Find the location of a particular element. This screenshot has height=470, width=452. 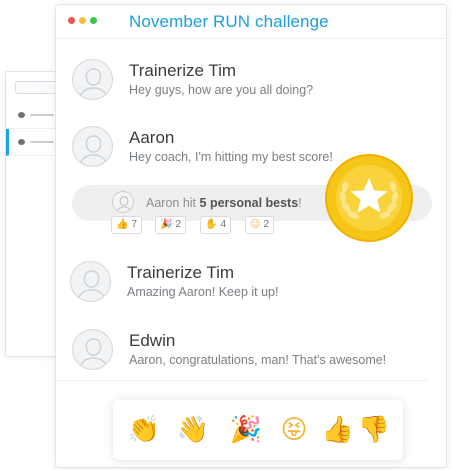

waving-hand-icon: ✋ is located at coordinates (211, 224).